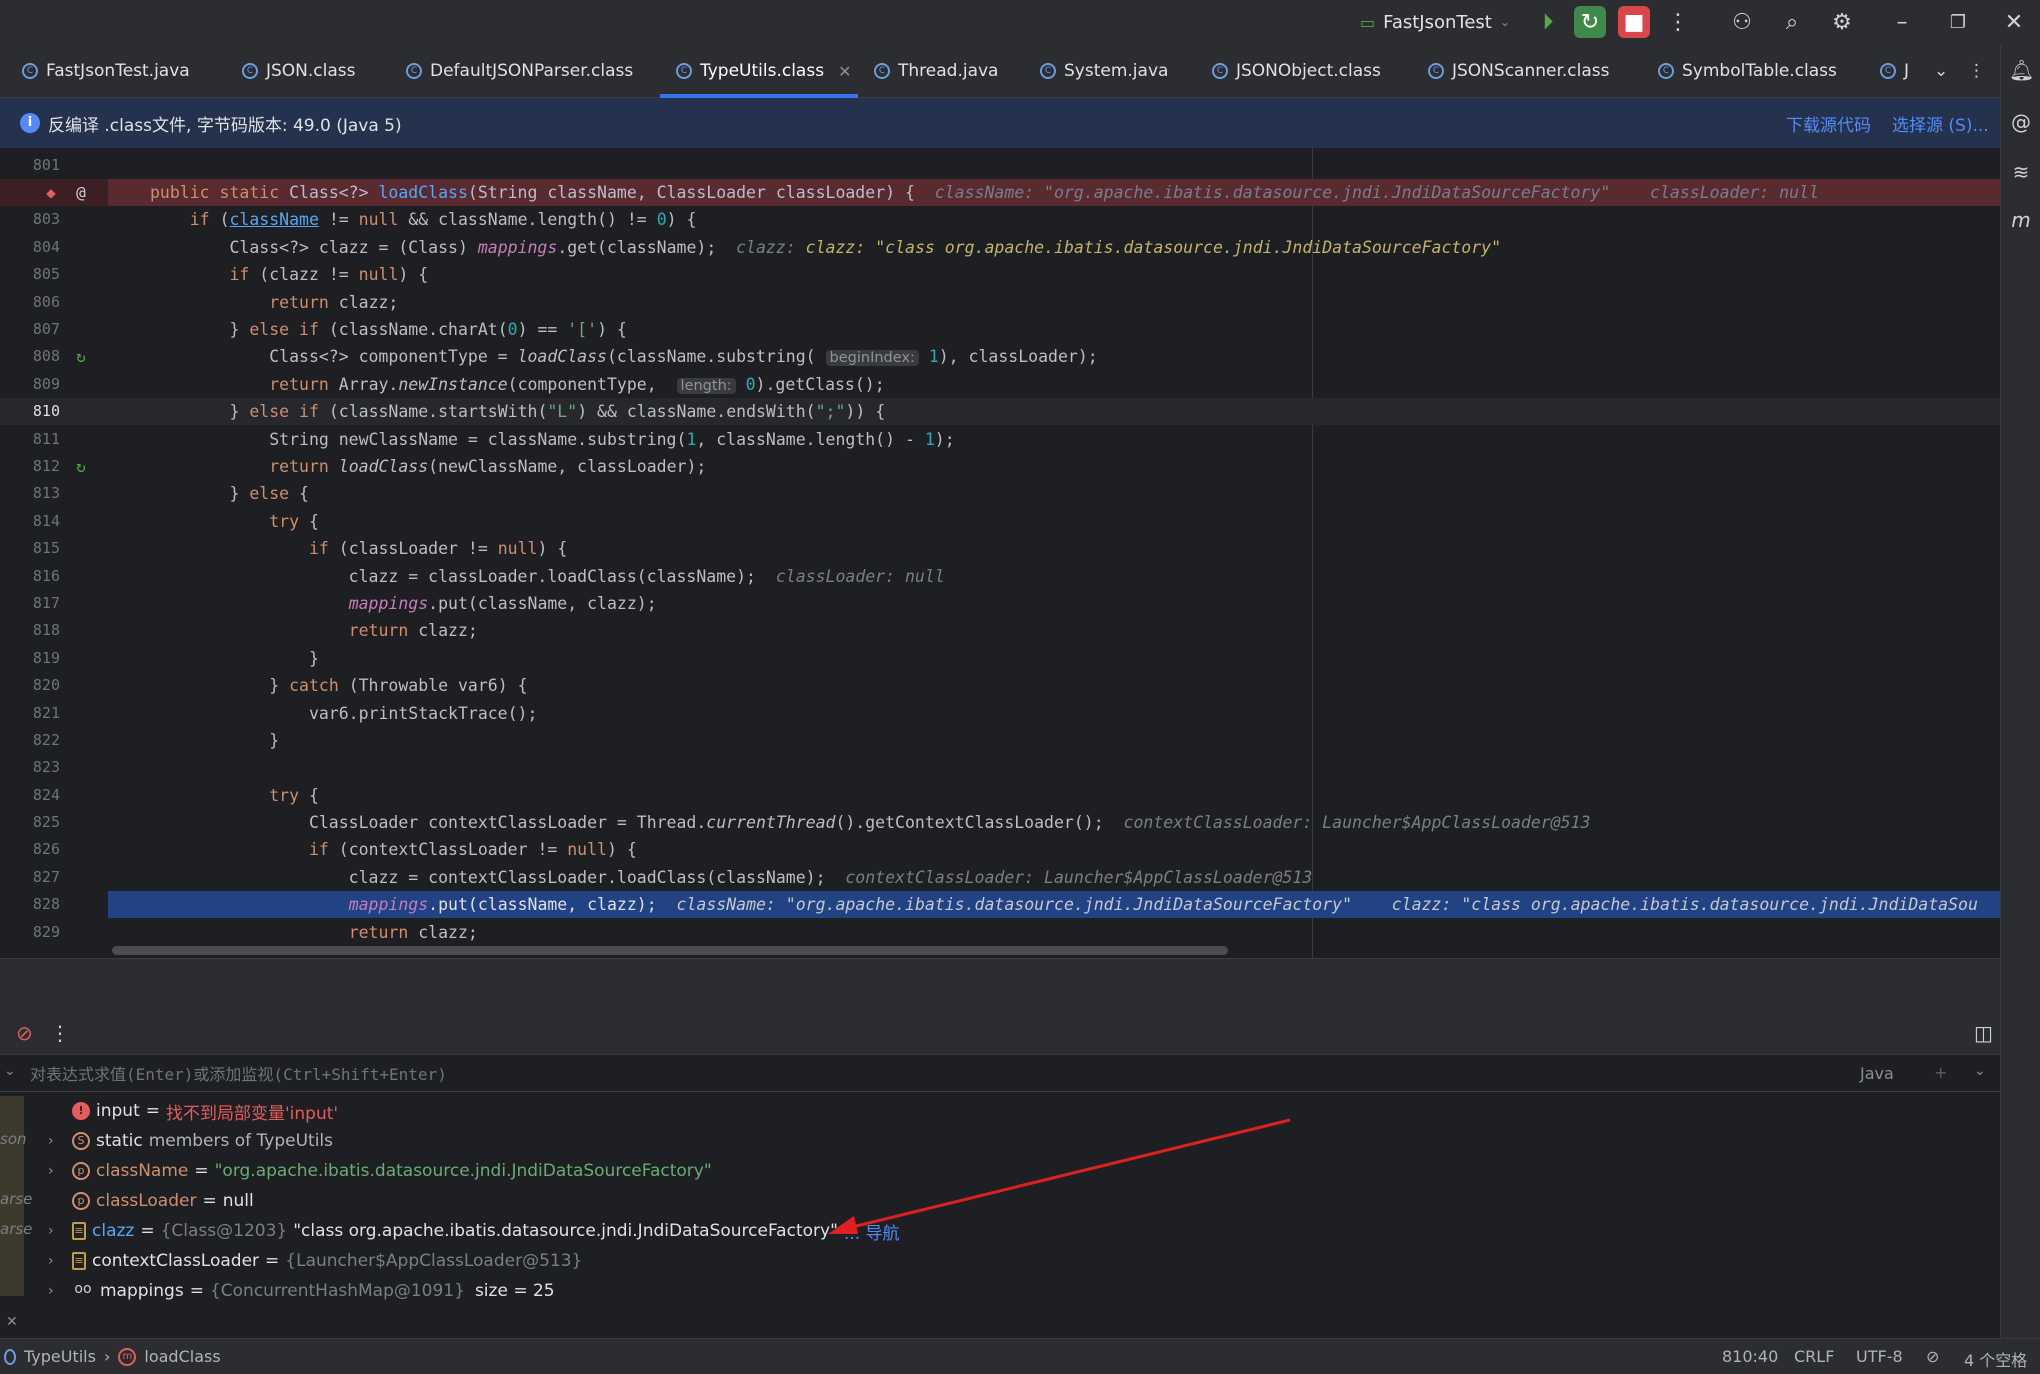 This screenshot has width=2040, height=1374. Describe the element at coordinates (514, 1291) in the screenshot. I see `variable-value: size = 25` at that location.